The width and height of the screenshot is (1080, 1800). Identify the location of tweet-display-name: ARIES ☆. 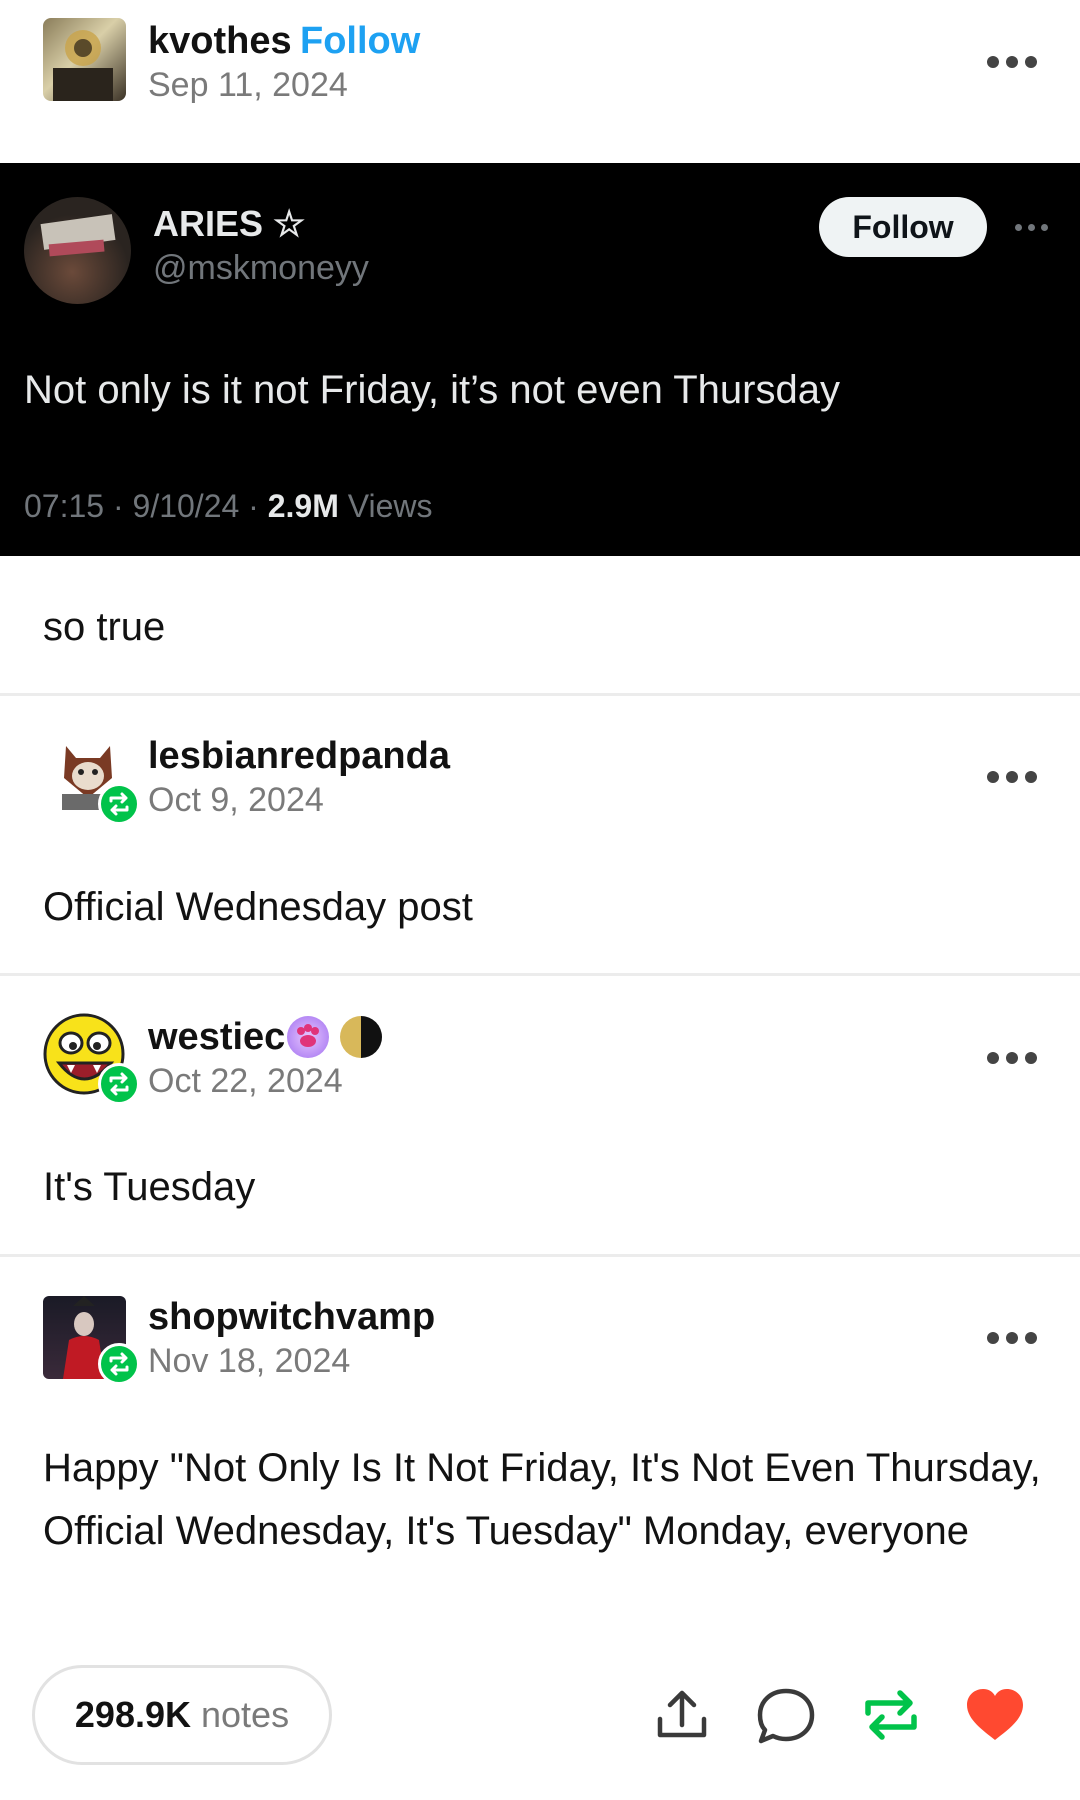
(229, 223).